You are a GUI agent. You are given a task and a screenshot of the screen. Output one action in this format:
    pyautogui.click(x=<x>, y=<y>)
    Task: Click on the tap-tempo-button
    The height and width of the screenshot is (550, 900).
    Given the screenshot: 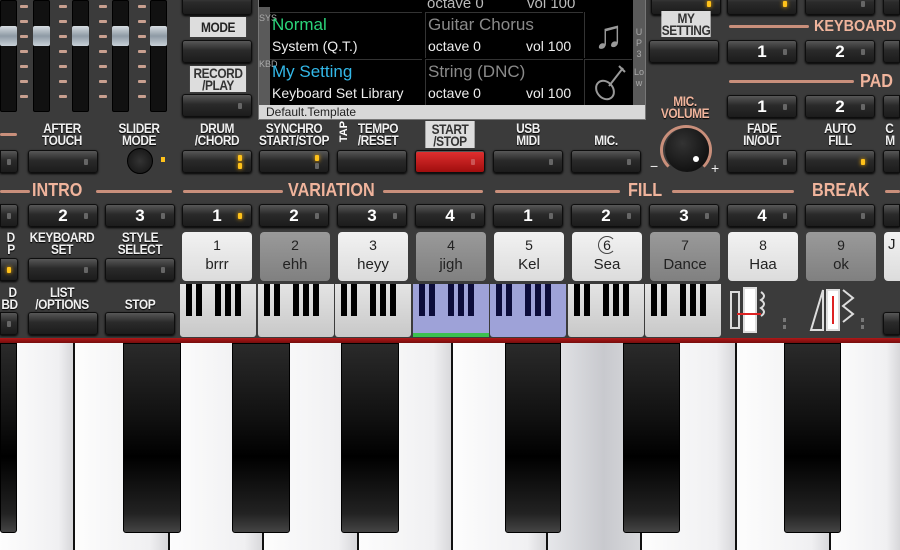 What is the action you would take?
    pyautogui.click(x=372, y=161)
    